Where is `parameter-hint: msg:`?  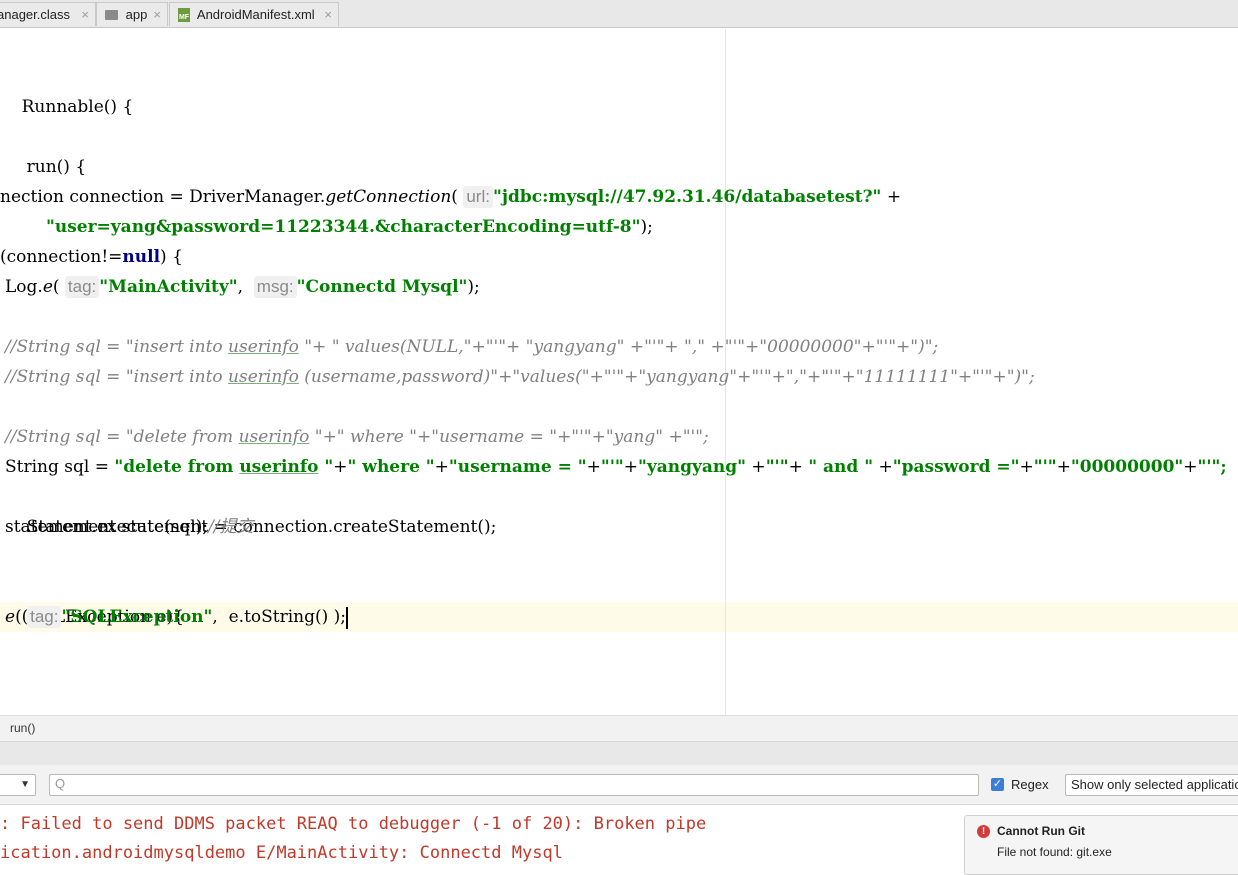 parameter-hint: msg: is located at coordinates (275, 287).